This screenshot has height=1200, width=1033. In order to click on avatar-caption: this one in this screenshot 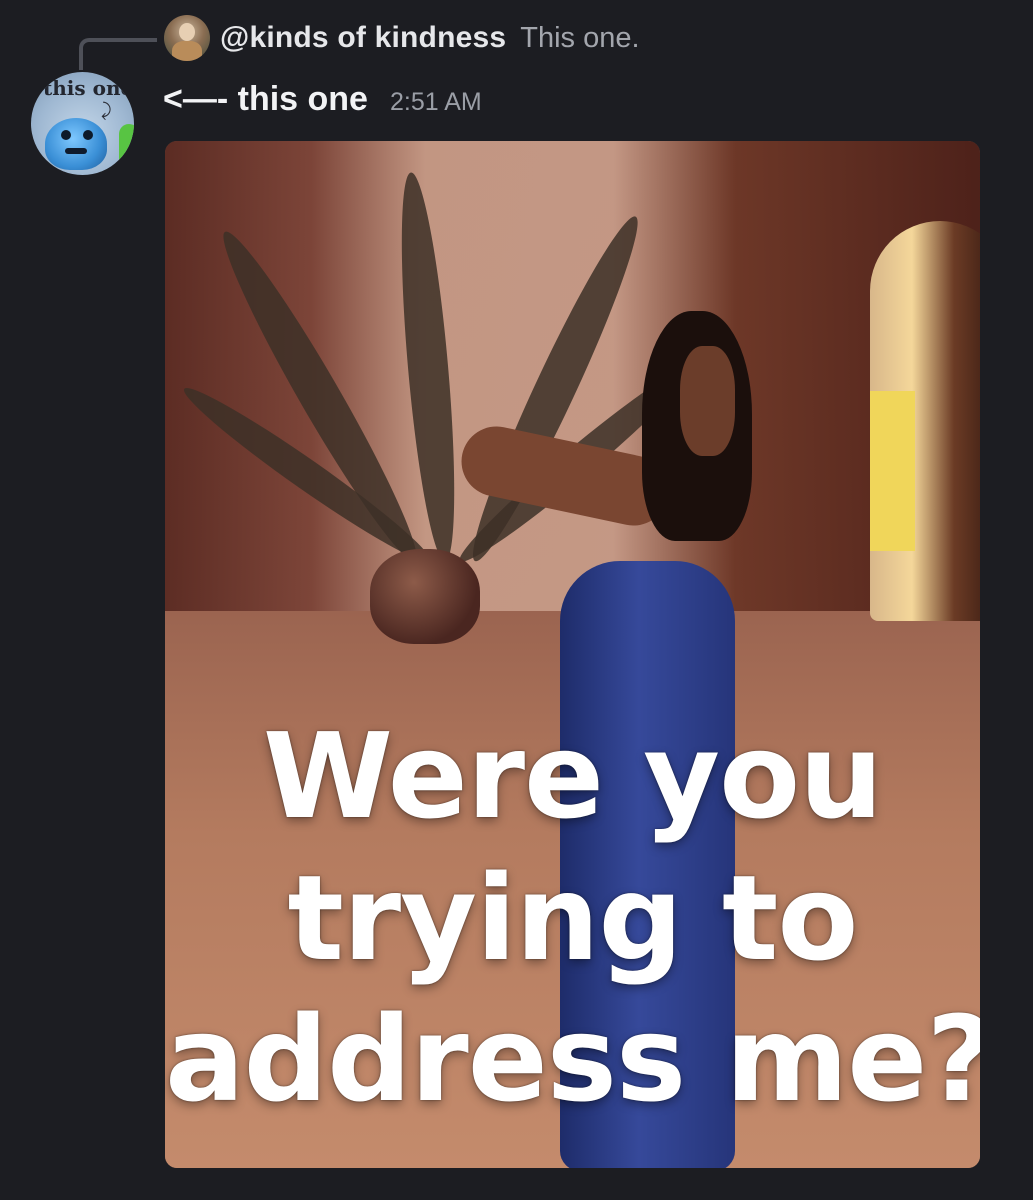, I will do `click(88, 88)`.